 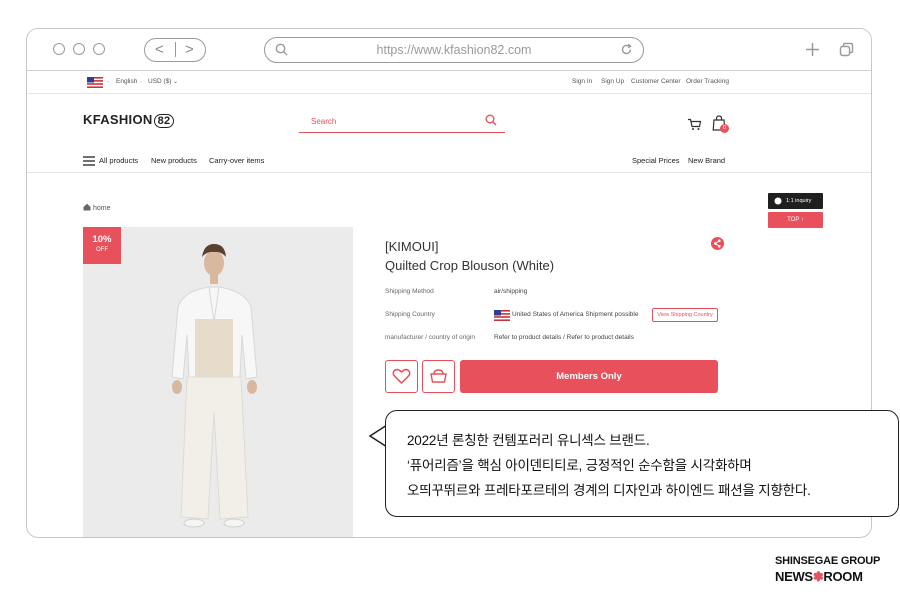 I want to click on browser-toolbar: < > https://www.kfashion82.com, so click(x=449, y=50).